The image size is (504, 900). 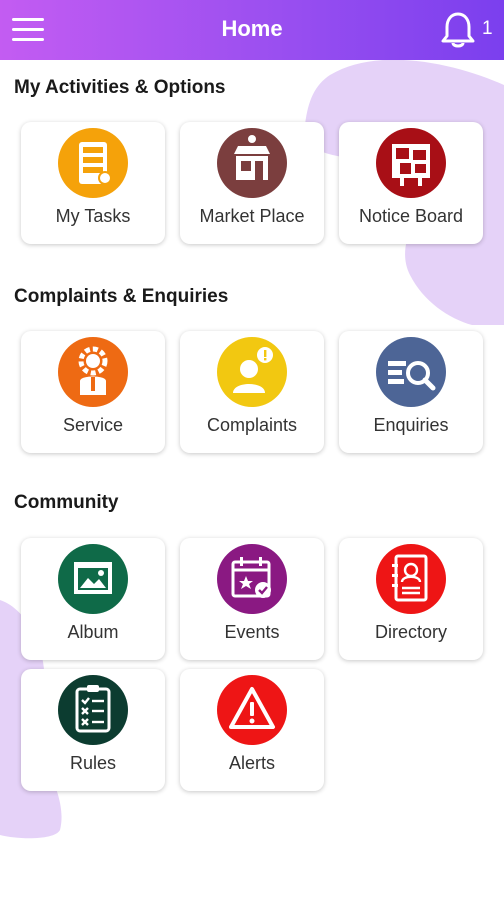 What do you see at coordinates (252, 710) in the screenshot?
I see `alerts-icon` at bounding box center [252, 710].